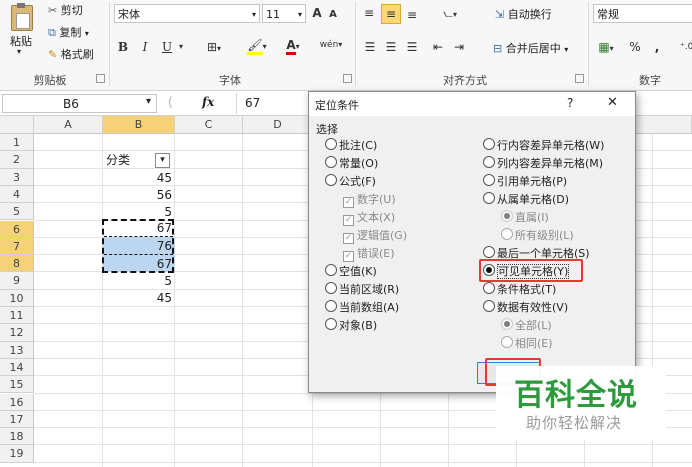 The image size is (692, 467). Describe the element at coordinates (530, 48) in the screenshot. I see `merge-center-button: ⊟ 合并后居中 ▾` at that location.